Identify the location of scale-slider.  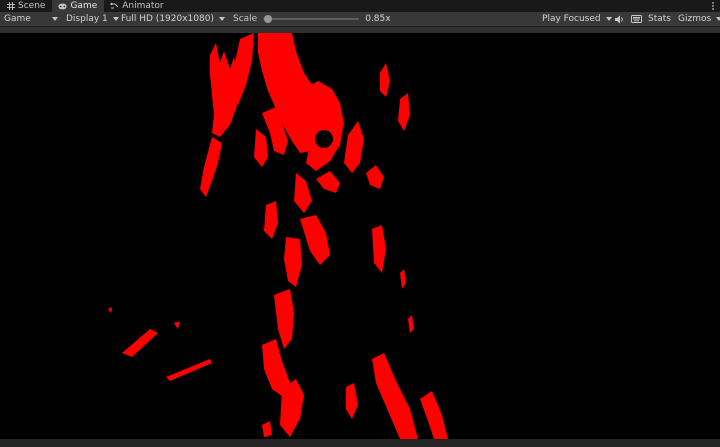
(311, 19).